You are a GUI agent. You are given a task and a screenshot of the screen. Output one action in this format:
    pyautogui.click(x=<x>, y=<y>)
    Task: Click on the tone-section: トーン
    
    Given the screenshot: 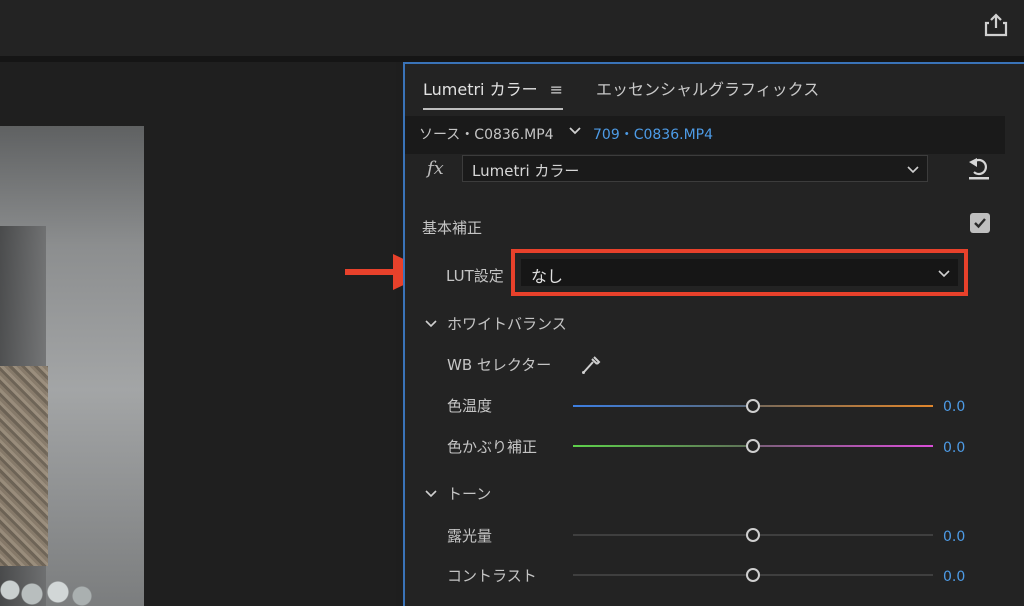 What is the action you would take?
    pyautogui.click(x=458, y=493)
    